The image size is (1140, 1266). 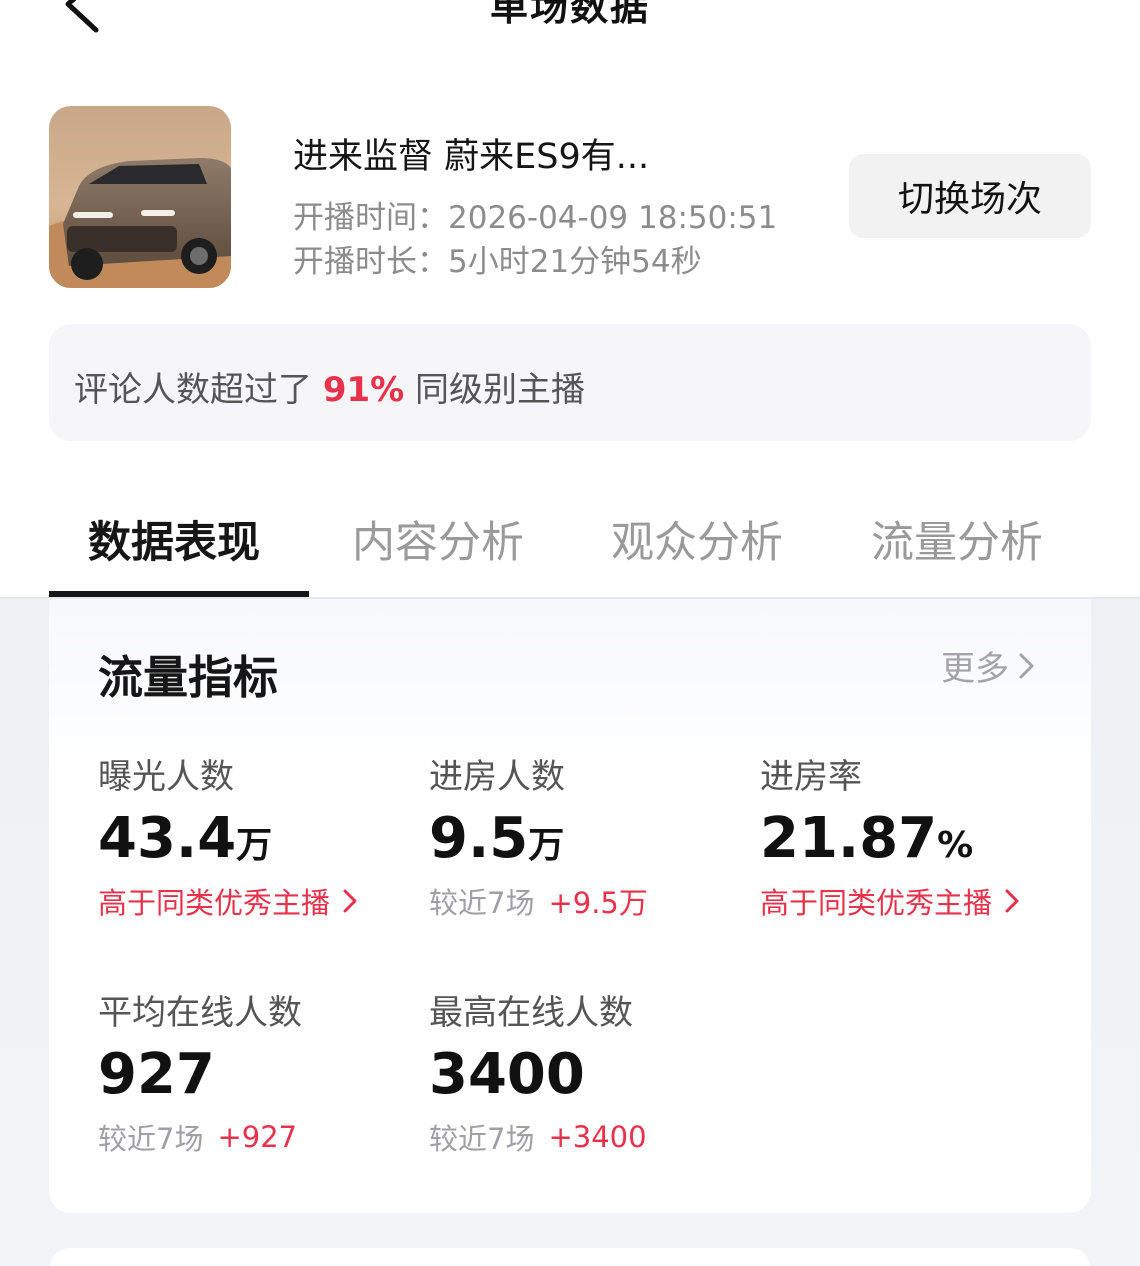 I want to click on metric-unit: %, so click(x=955, y=845).